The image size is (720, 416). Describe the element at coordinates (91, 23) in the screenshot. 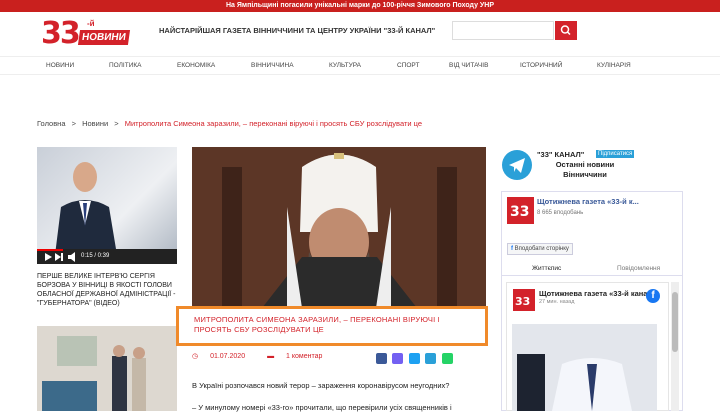

I see `logo-superscript: -й` at that location.